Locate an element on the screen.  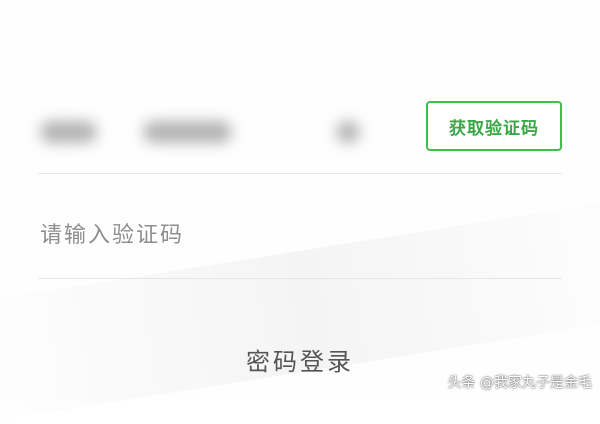
get-verification-code-button: 获取验证码 is located at coordinates (494, 126).